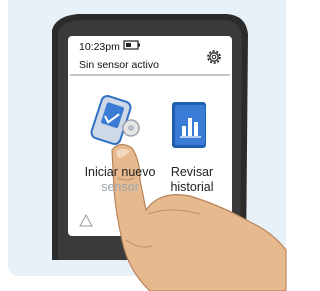  What do you see at coordinates (119, 65) in the screenshot?
I see `sensor-status-text: Sin sensor activo` at bounding box center [119, 65].